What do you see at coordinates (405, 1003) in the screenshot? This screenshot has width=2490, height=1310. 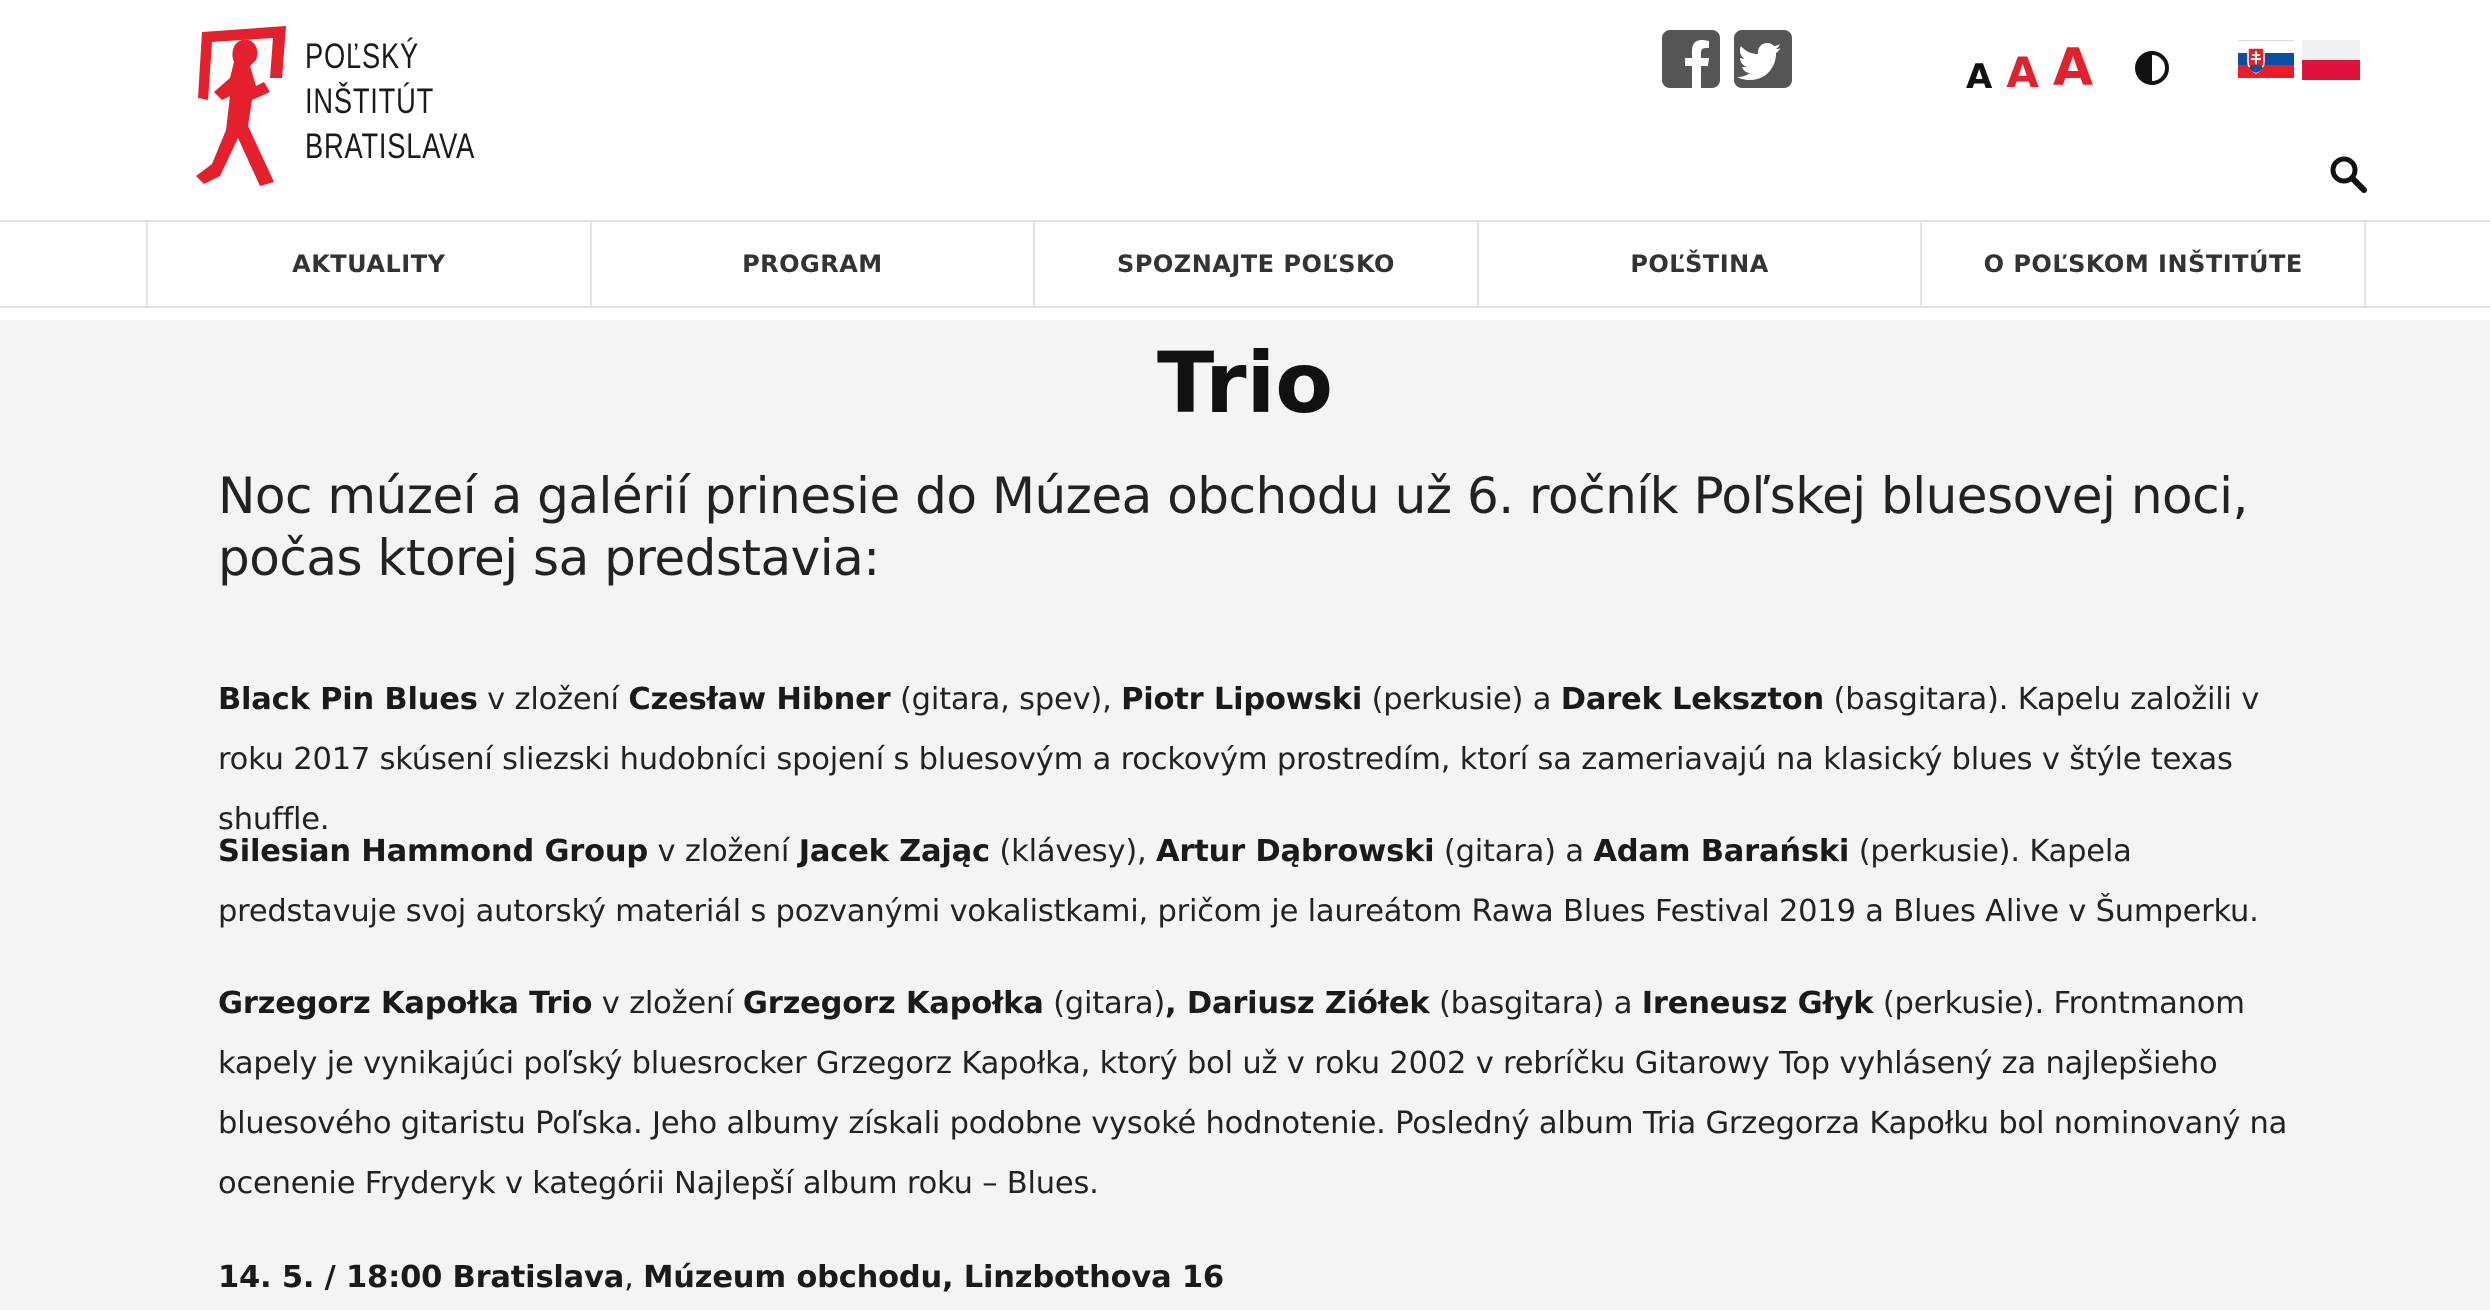 I see `band-name: Grzegorz Kapołka Trio` at bounding box center [405, 1003].